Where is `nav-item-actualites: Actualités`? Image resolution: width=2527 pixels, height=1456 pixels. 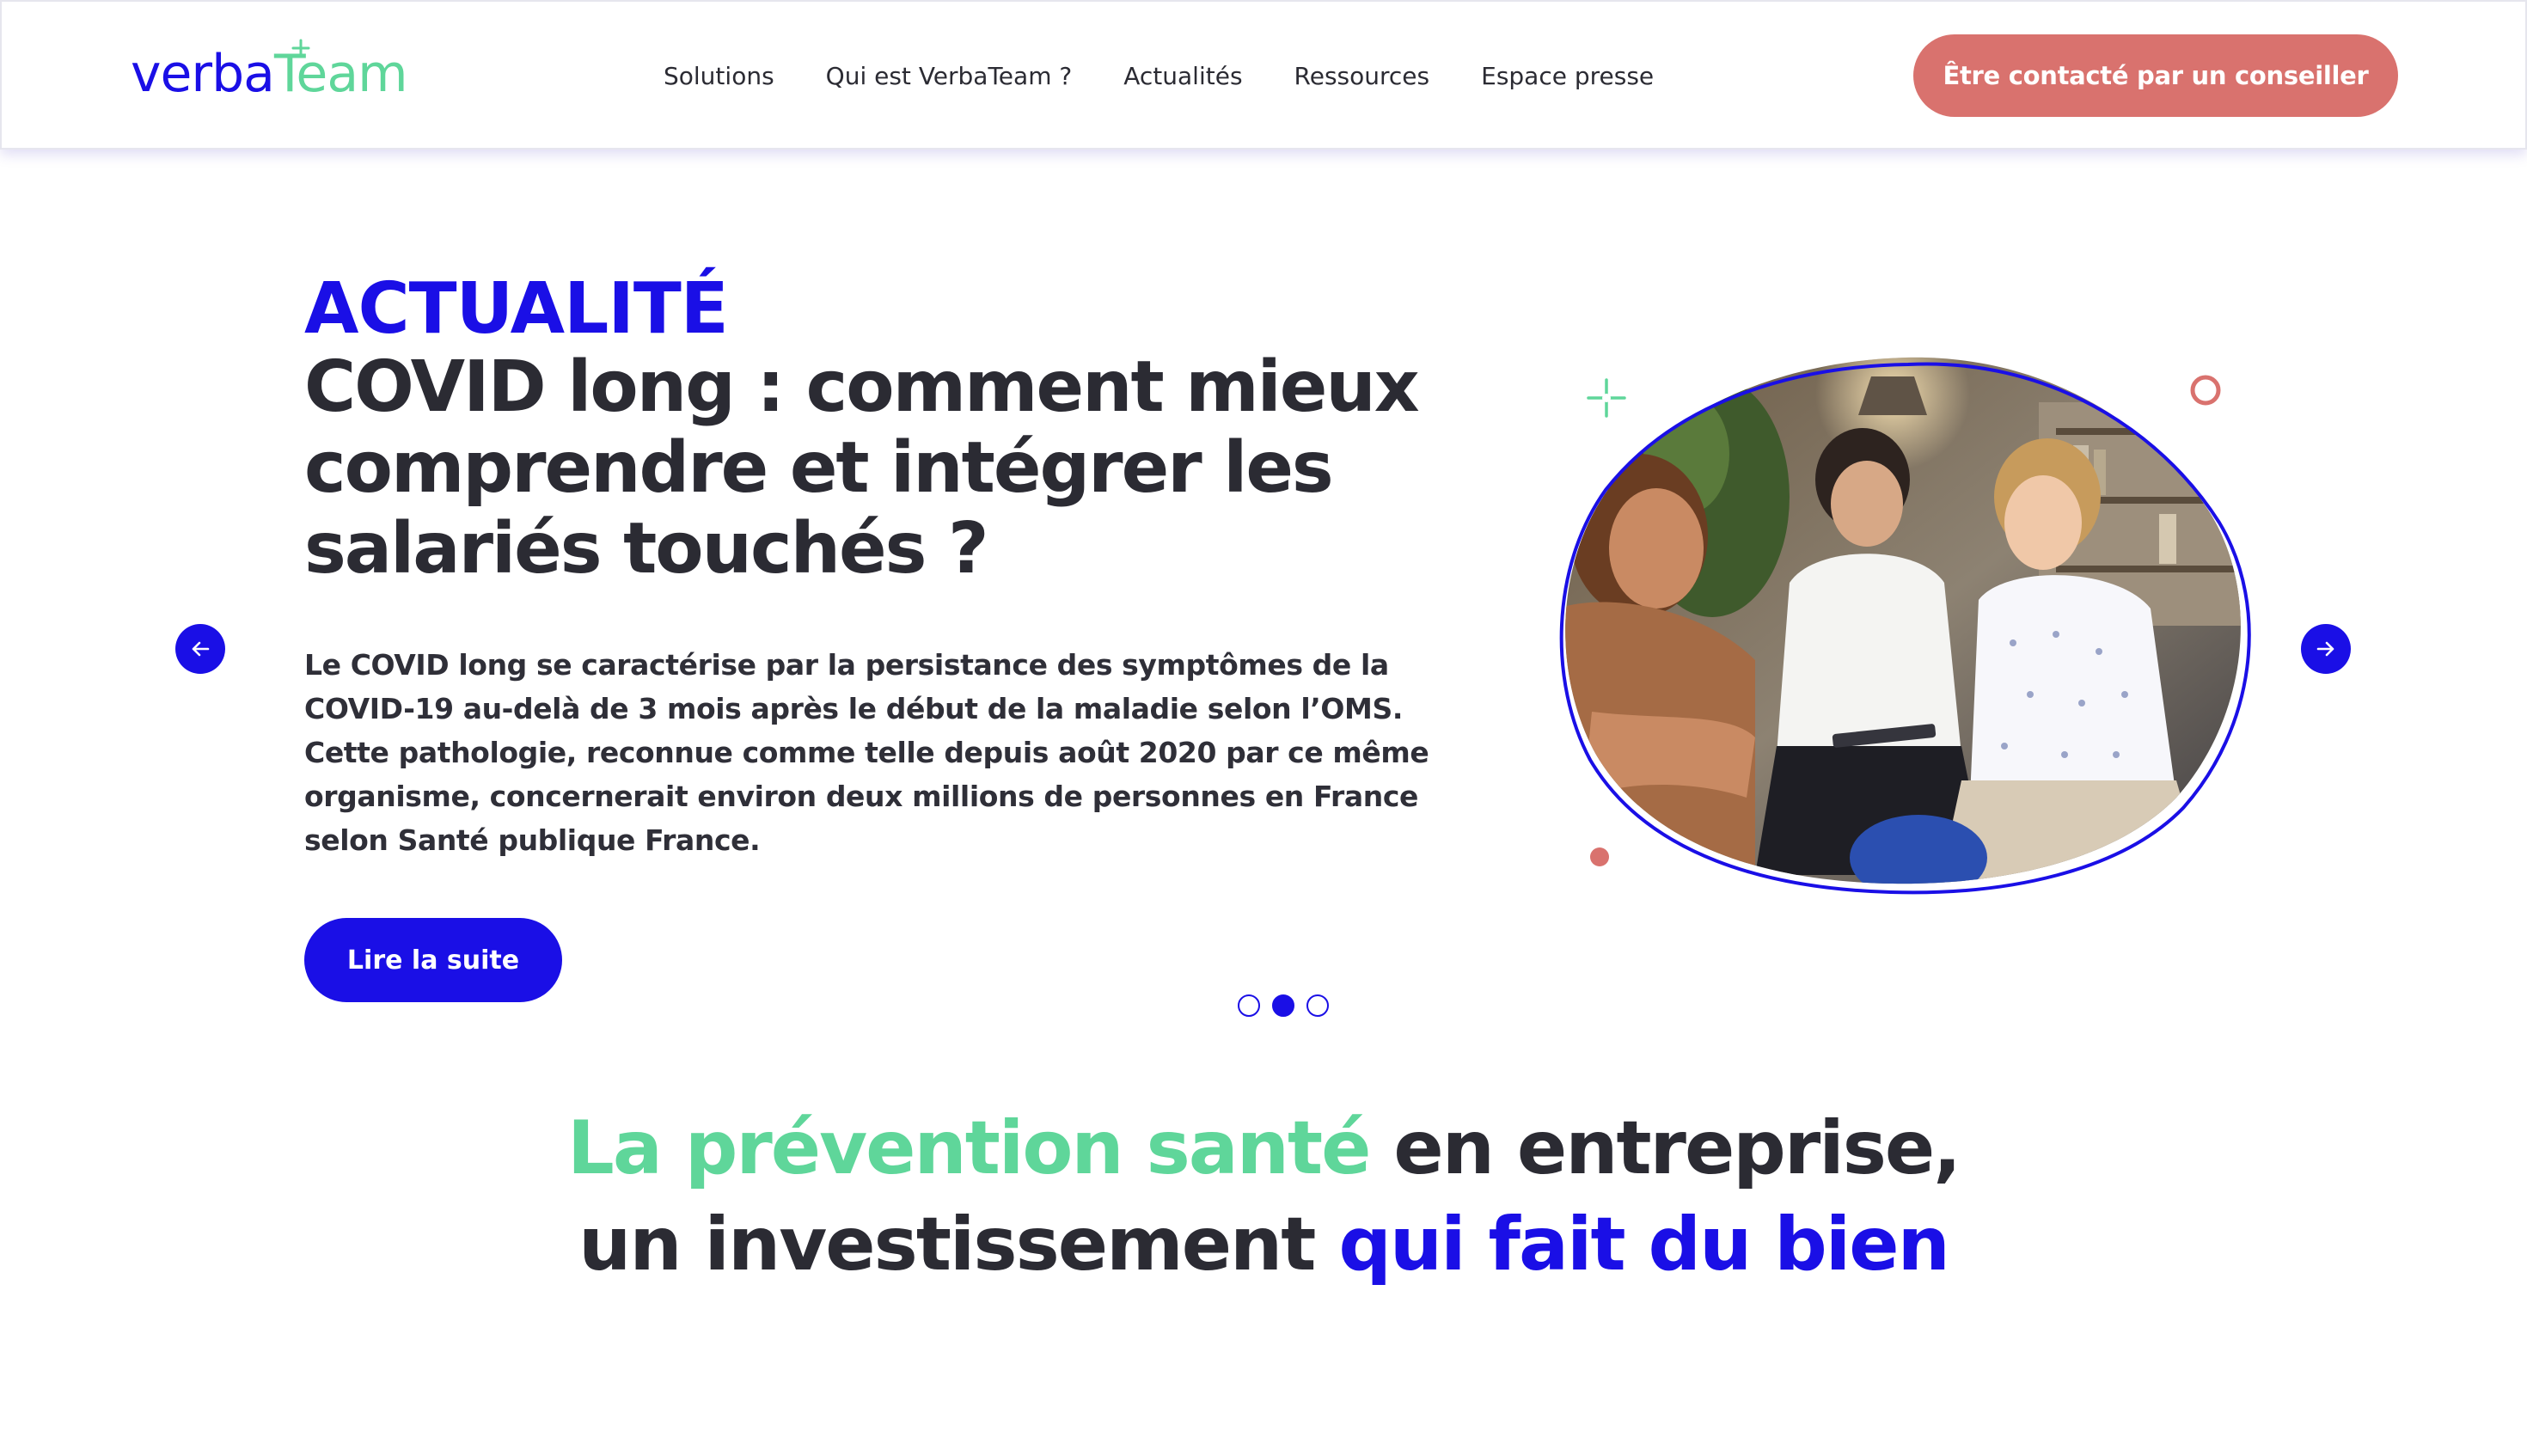 nav-item-actualites: Actualités is located at coordinates (1183, 76).